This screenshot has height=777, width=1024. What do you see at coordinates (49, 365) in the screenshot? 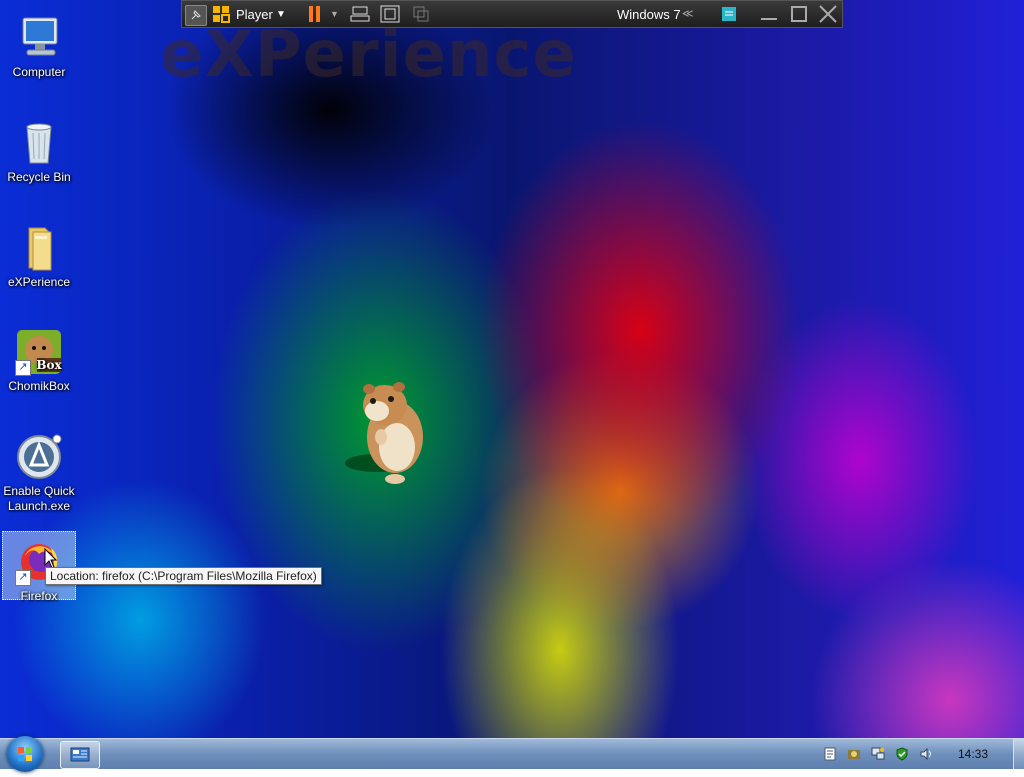
I see `chomikbox-badge: Box` at bounding box center [49, 365].